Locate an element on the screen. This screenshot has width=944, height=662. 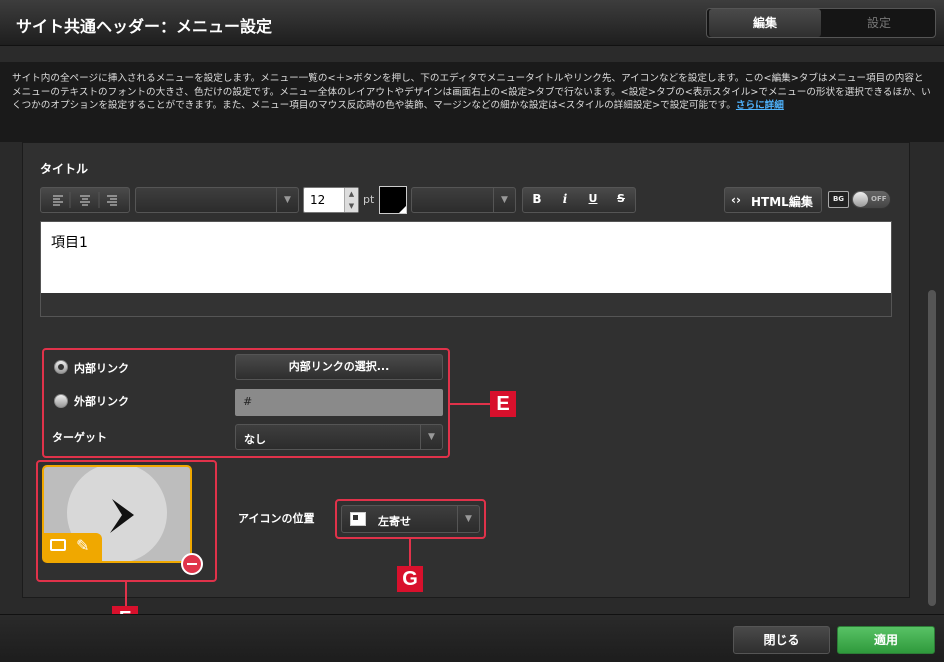
font-size-value: 12 is located at coordinates (318, 200).